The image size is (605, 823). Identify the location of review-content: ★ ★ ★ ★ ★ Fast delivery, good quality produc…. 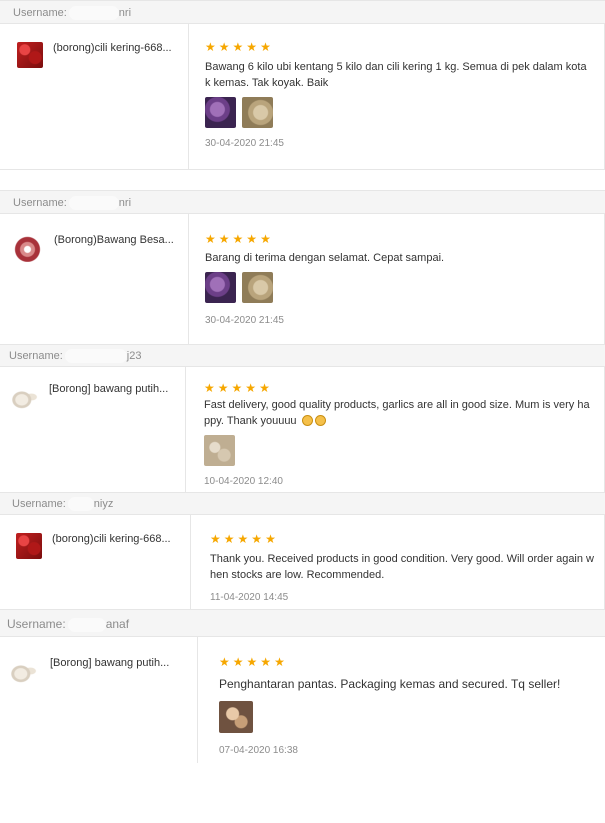
(404, 427).